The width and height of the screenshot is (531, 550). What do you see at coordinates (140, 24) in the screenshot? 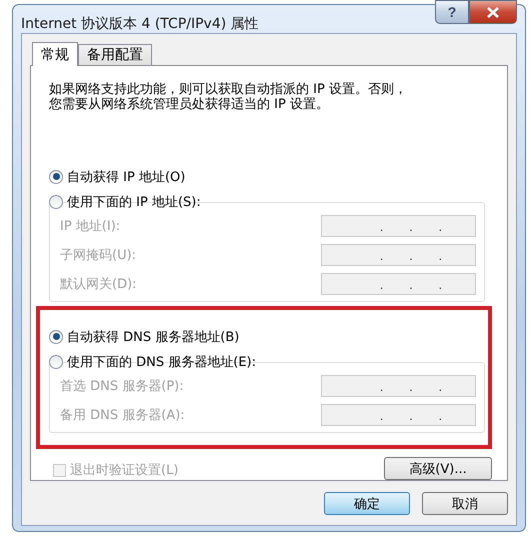
I see `window-title: Internet 协议版本 4 (TCP/IPv4) 属性` at bounding box center [140, 24].